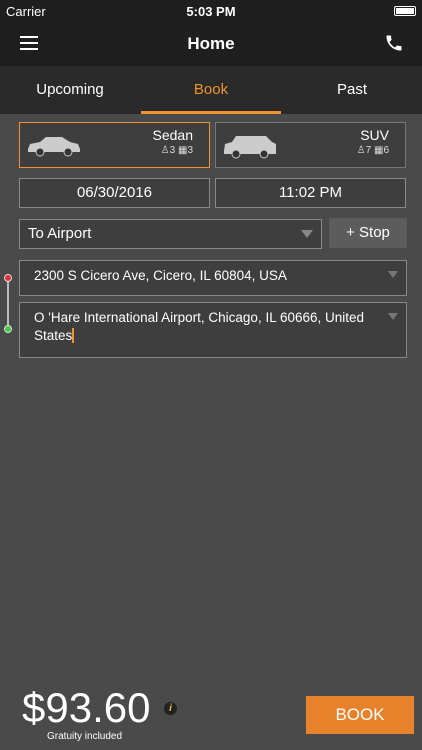 The image size is (422, 750). Describe the element at coordinates (160, 275) in the screenshot. I see `pickup-address-value: 2300 S Cicero Ave, Cicero, IL 60804, USA` at that location.